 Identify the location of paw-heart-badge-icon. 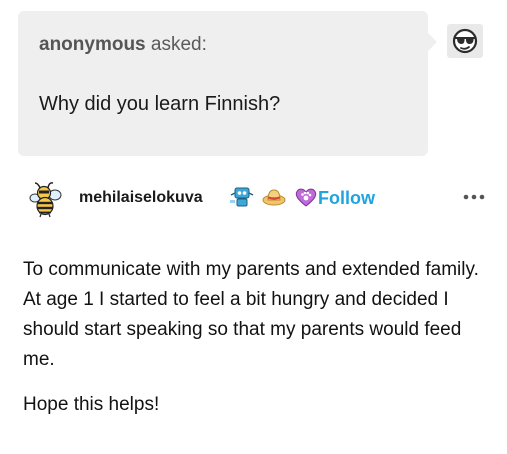
(306, 199).